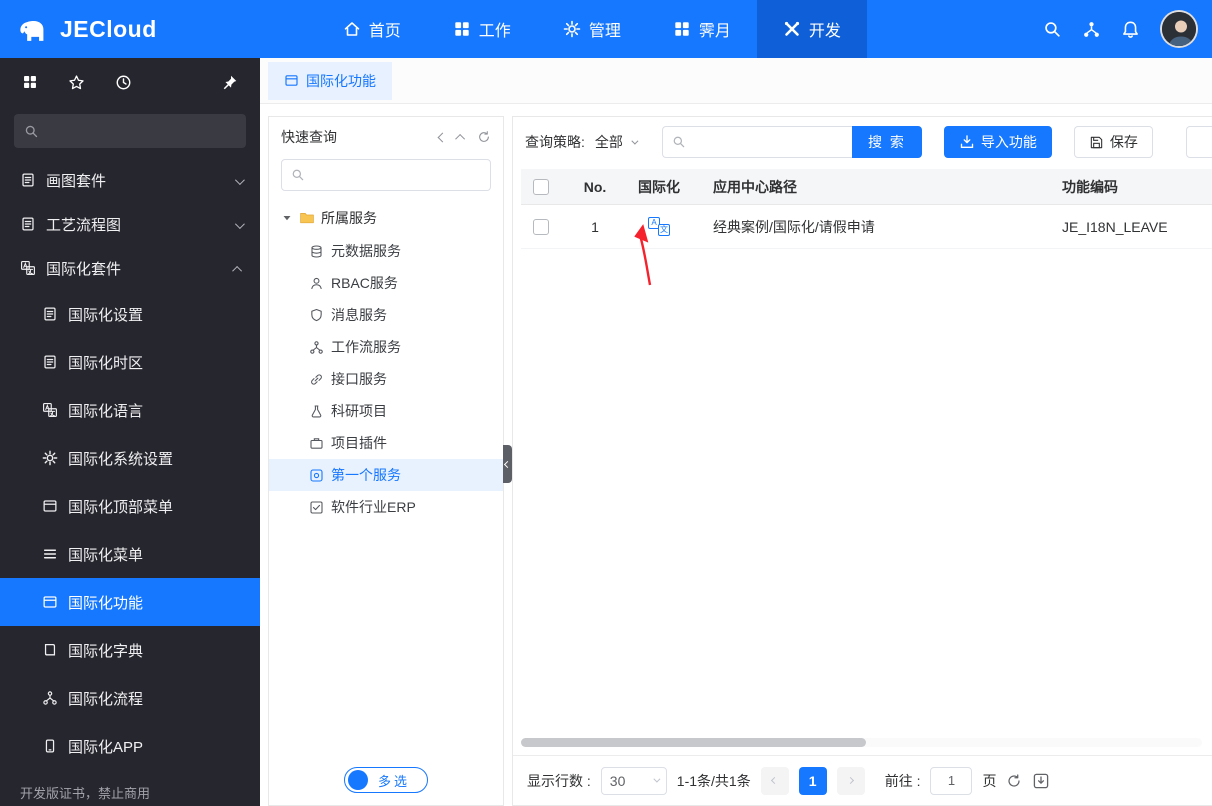 Image resolution: width=1212 pixels, height=806 pixels. Describe the element at coordinates (130, 554) in the screenshot. I see `sidebar-item-i18n-menu: 国际化菜单` at that location.